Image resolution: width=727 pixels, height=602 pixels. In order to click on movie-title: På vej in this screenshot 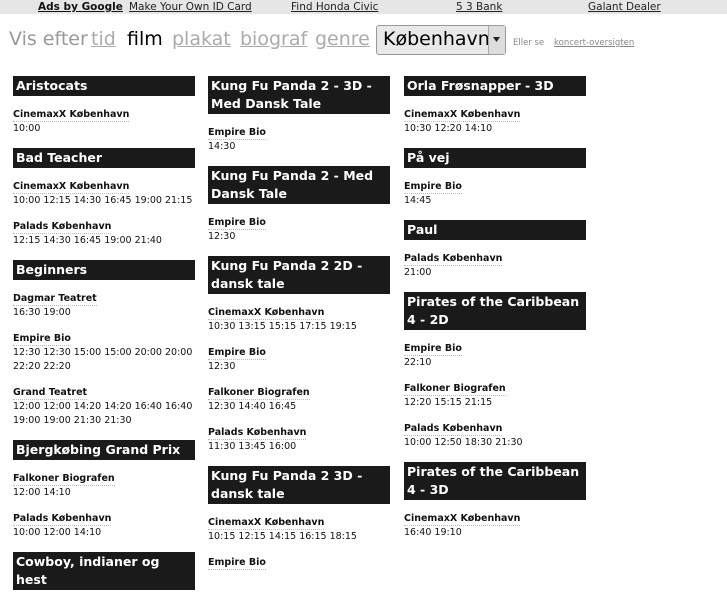, I will do `click(495, 158)`.